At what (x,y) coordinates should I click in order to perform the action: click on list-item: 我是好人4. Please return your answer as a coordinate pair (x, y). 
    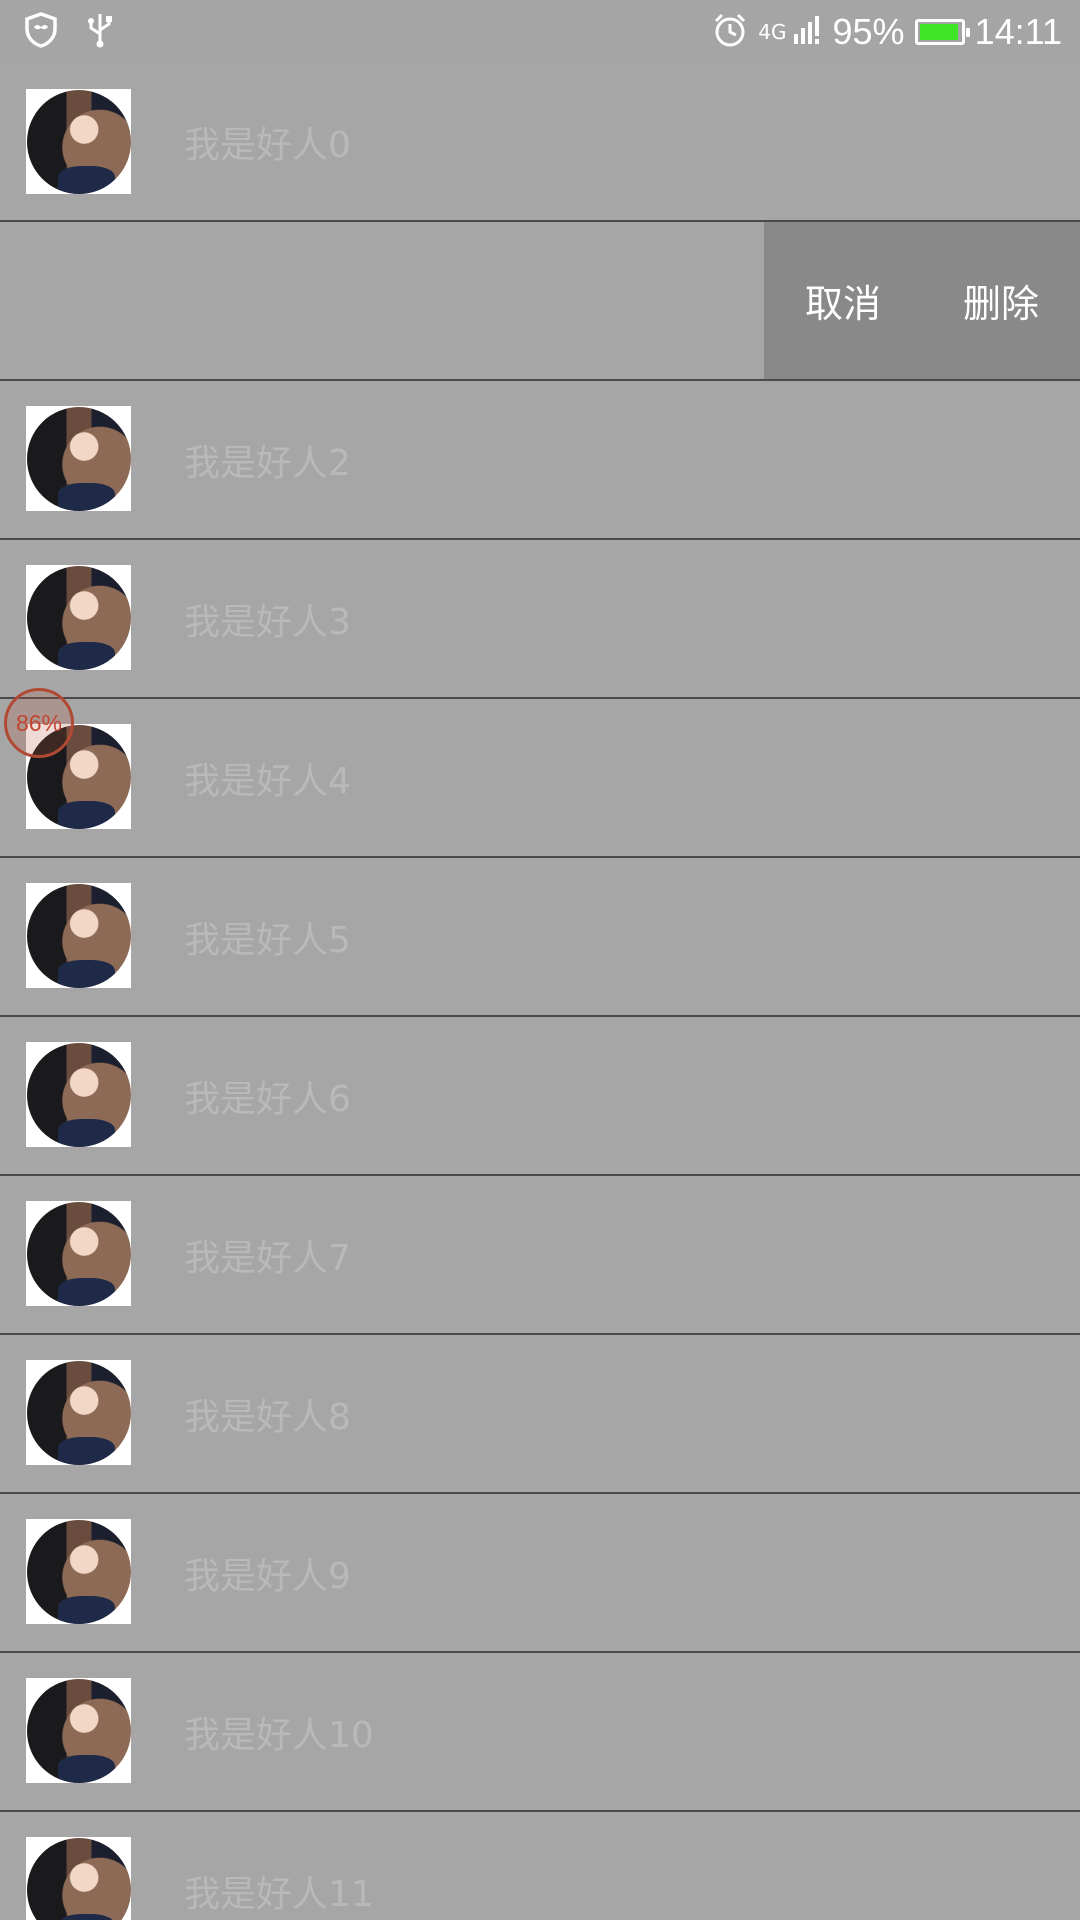
    Looking at the image, I should click on (540, 778).